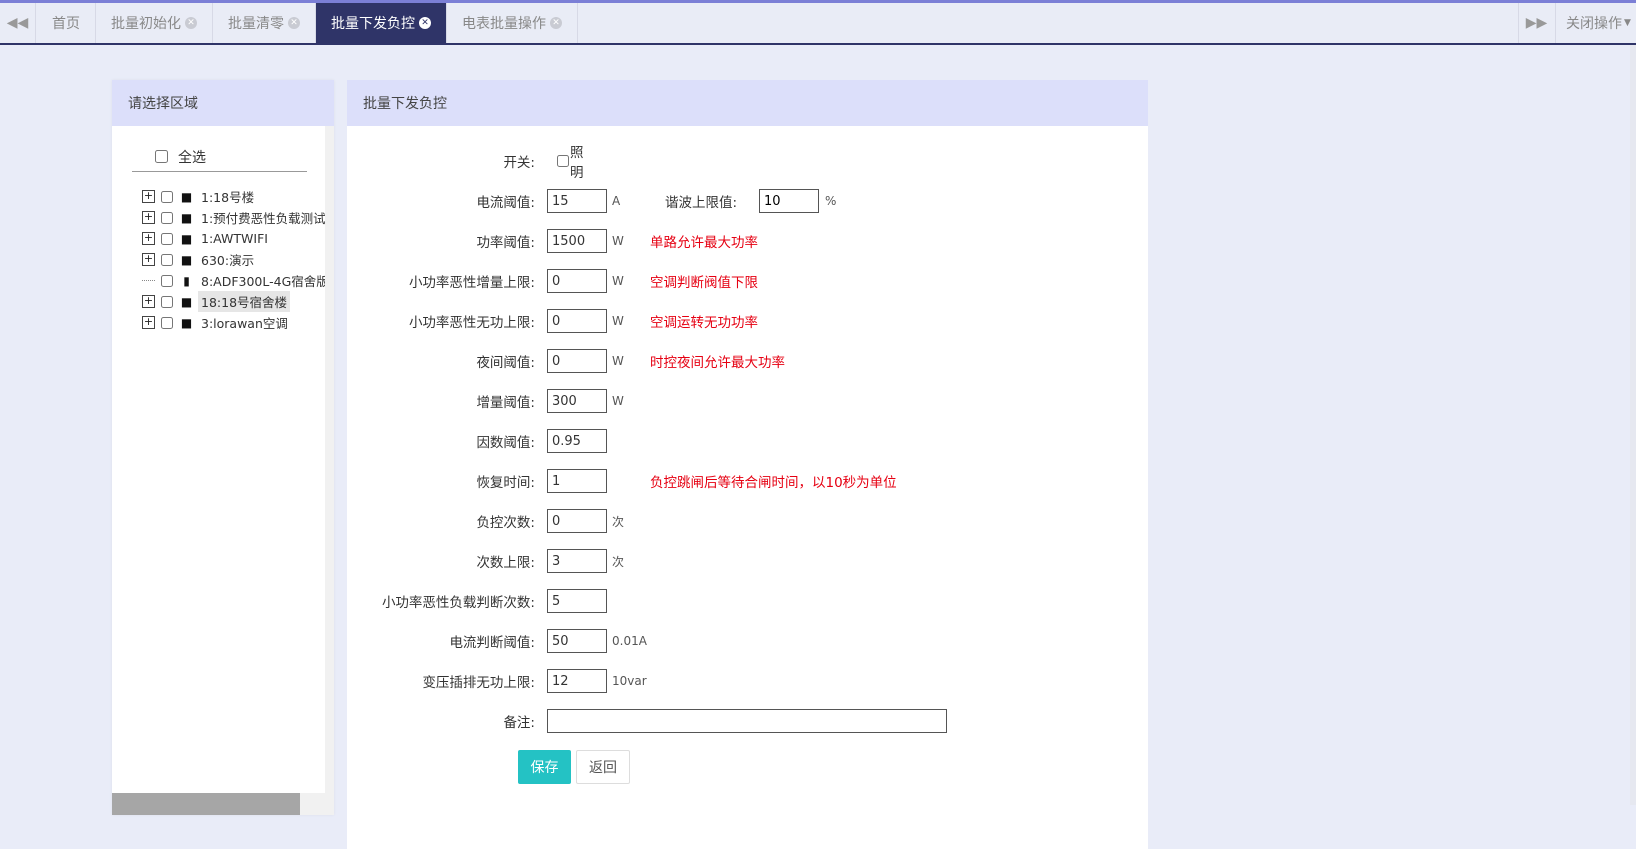 This screenshot has width=1636, height=849. Describe the element at coordinates (577, 641) in the screenshot. I see `current-judge-threshold-input` at that location.